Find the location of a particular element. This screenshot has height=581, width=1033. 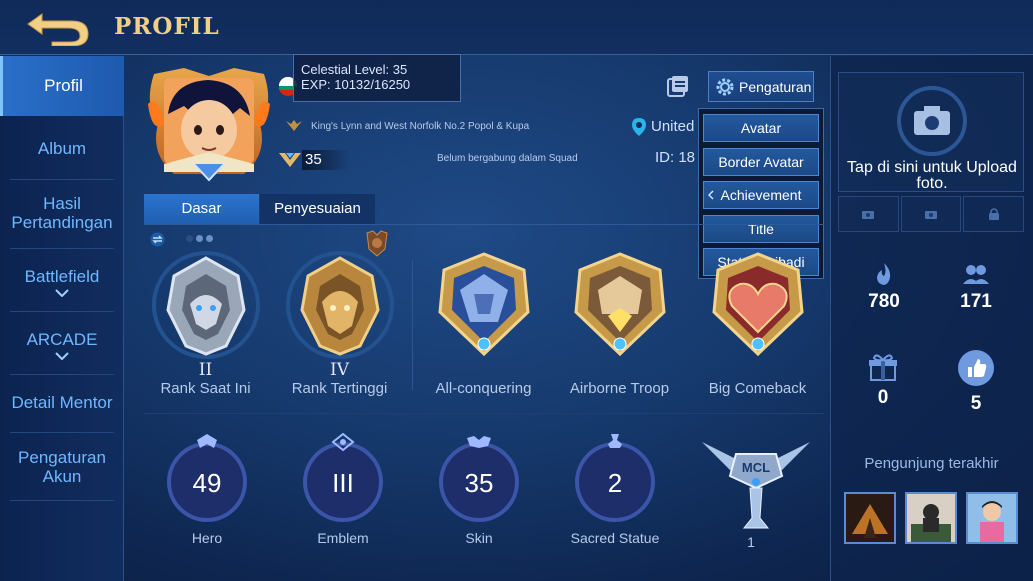

stat-skin: 35 Skin is located at coordinates (479, 489).